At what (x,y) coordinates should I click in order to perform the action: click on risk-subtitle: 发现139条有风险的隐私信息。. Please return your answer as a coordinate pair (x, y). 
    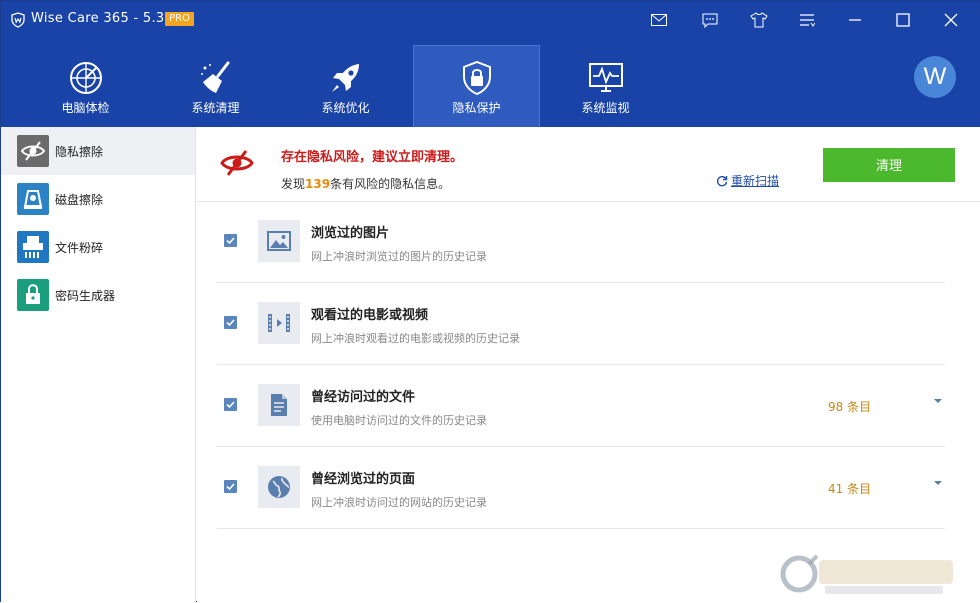
    Looking at the image, I should click on (365, 183).